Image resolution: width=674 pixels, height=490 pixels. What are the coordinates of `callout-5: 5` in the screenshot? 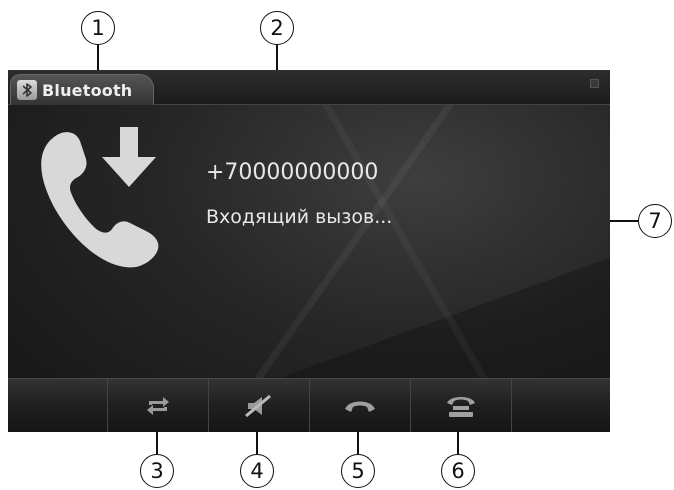 It's located at (358, 471).